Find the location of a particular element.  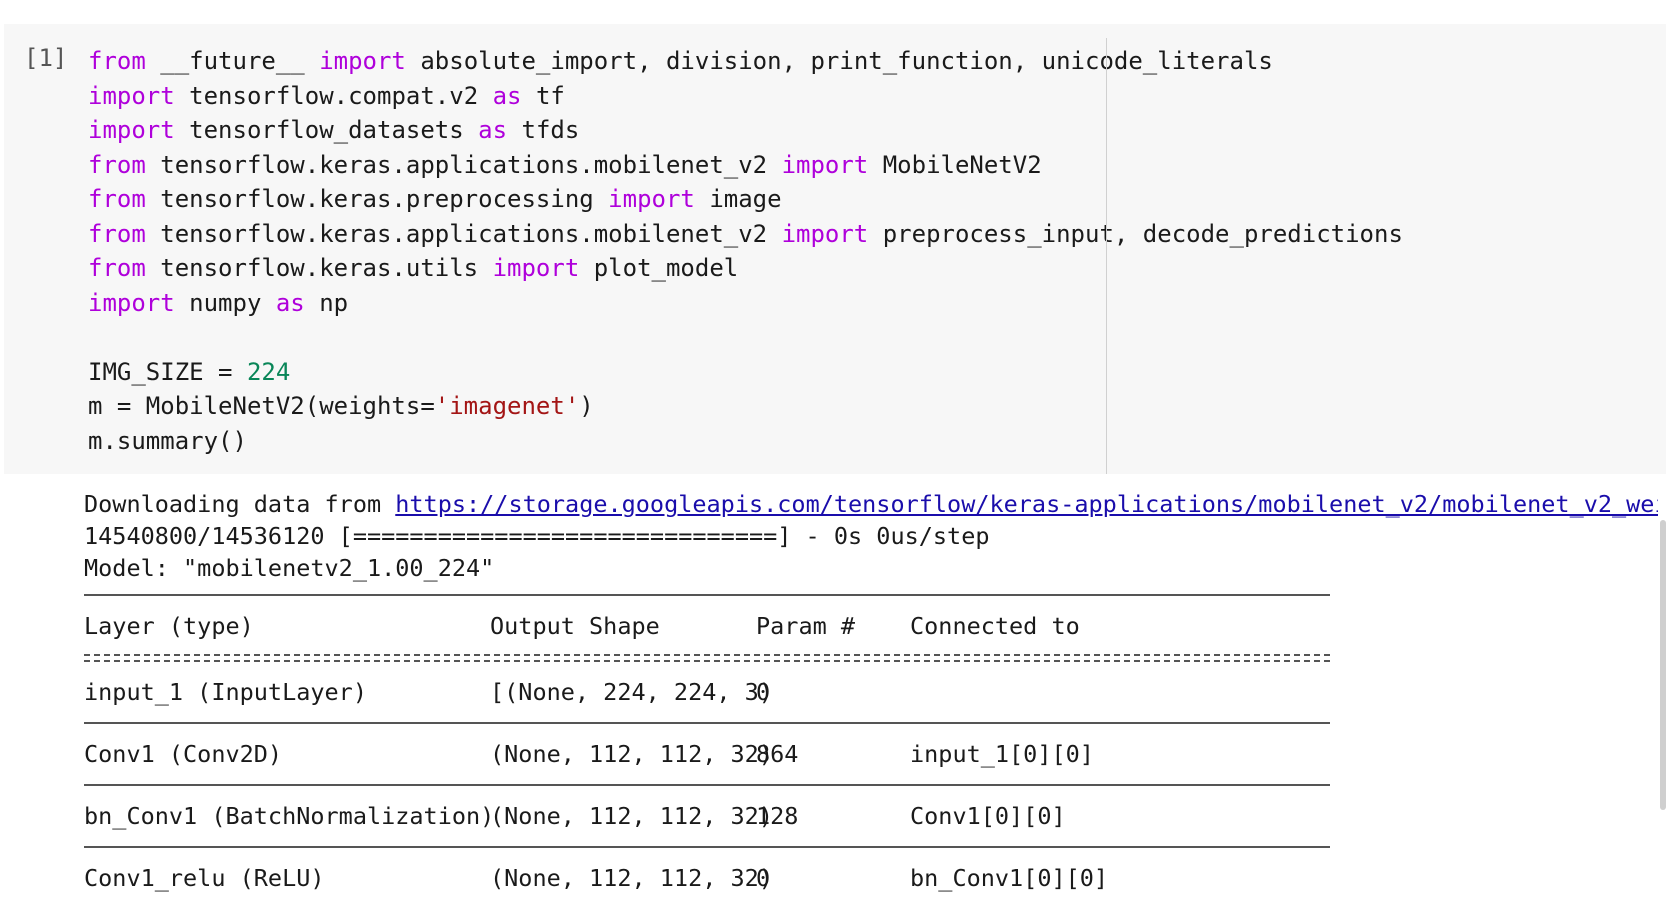

param-count: 864 is located at coordinates (777, 754).